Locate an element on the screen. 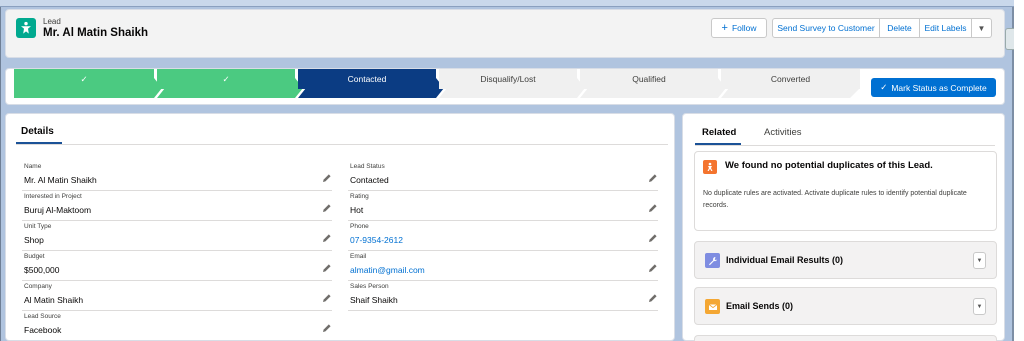 This screenshot has width=1024, height=341. field-unit-type: Unit Type Shop is located at coordinates (177, 236).